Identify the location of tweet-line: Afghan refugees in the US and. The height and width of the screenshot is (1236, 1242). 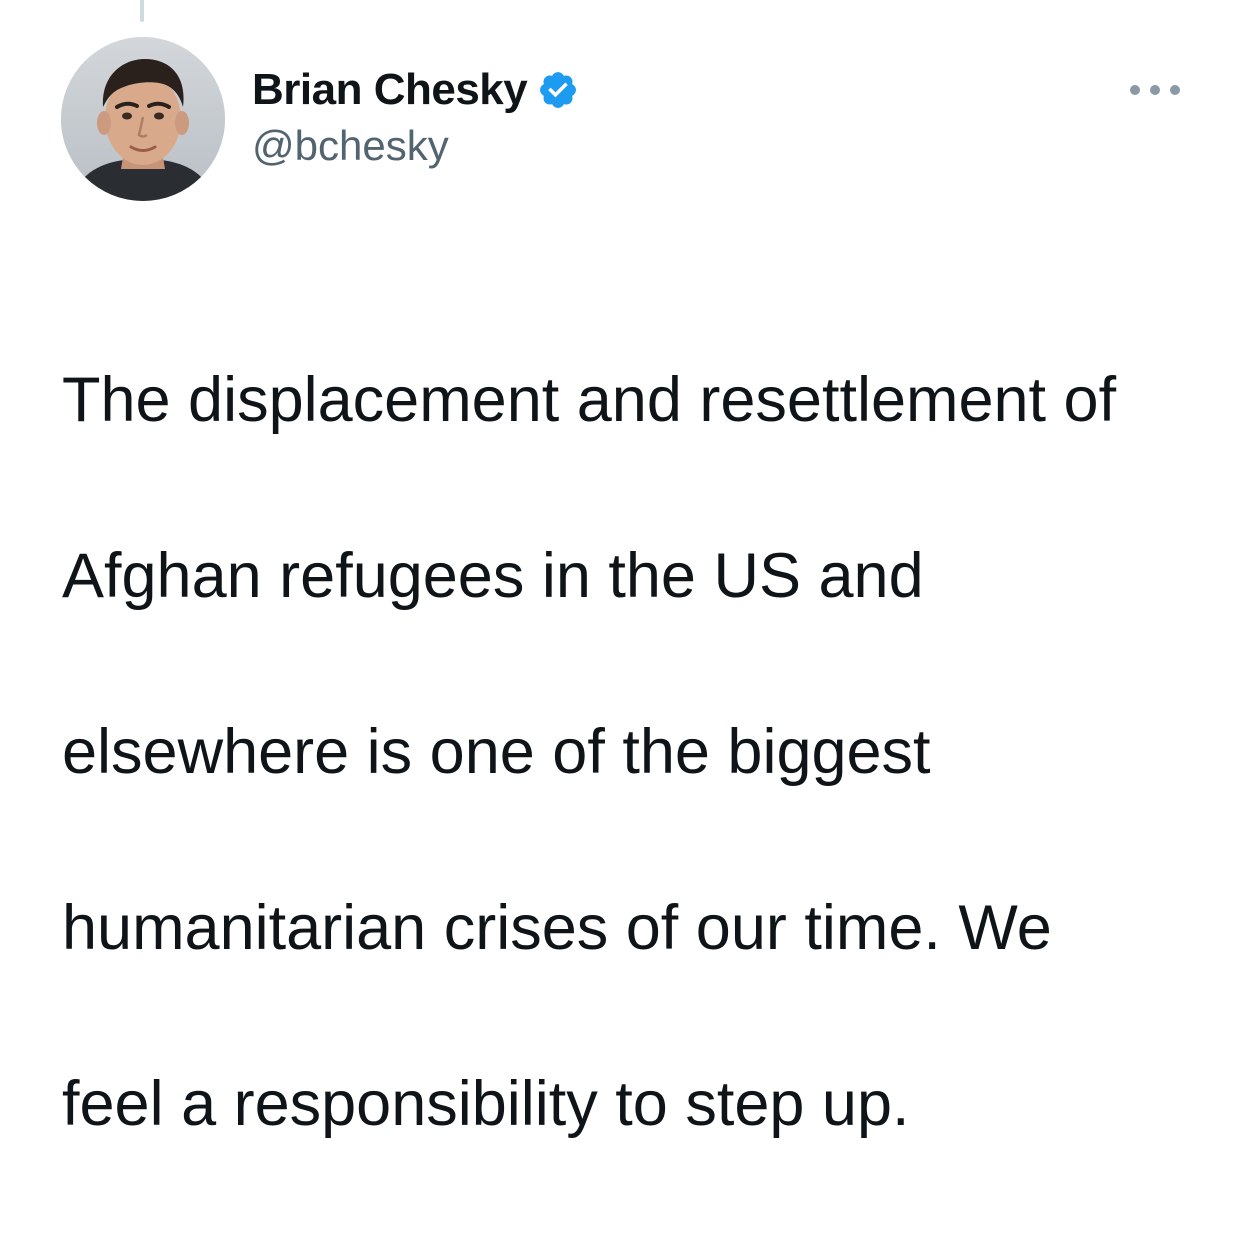
(493, 576).